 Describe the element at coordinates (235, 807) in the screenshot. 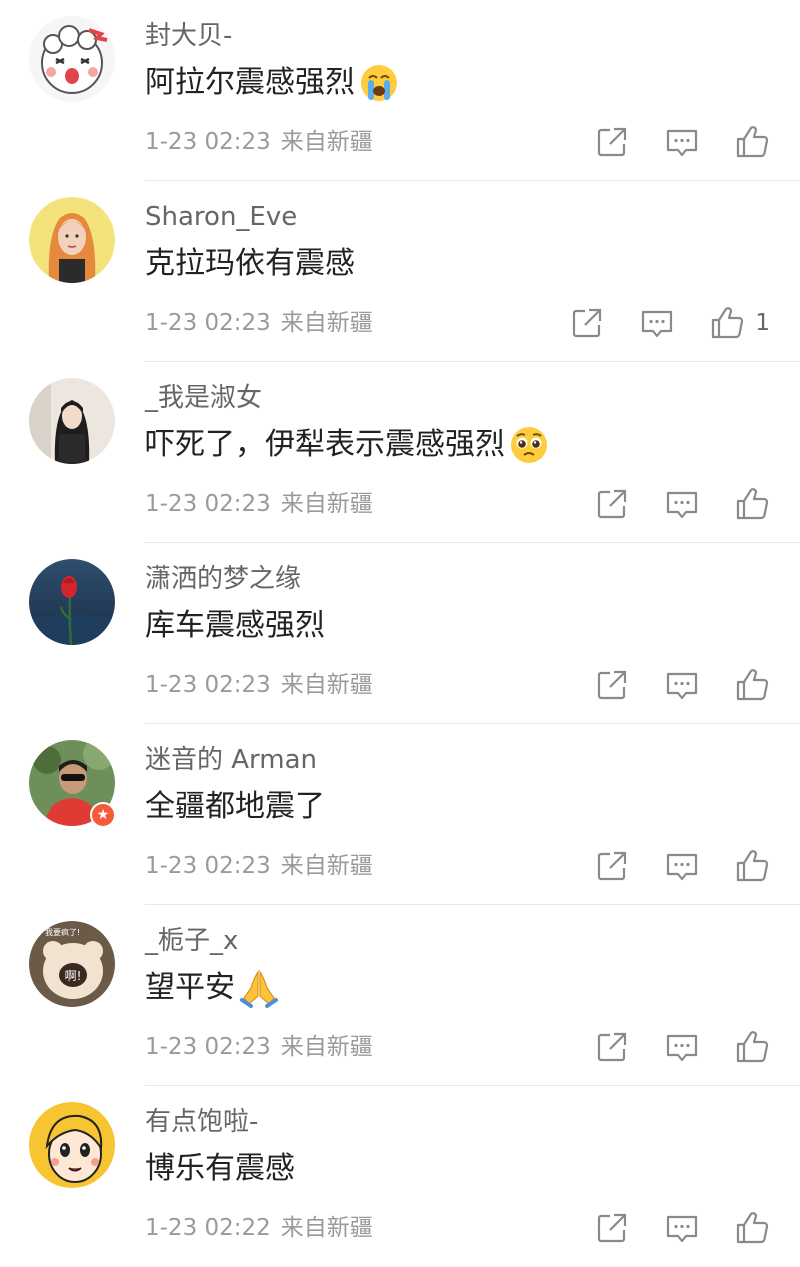

I see `comment-text: 全疆都地震了` at that location.